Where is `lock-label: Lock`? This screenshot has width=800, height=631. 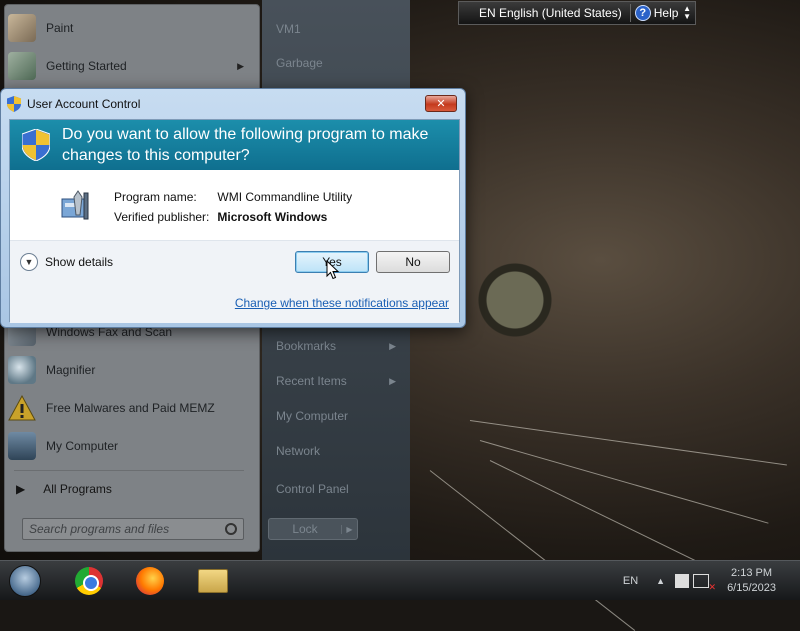
lock-label: Lock is located at coordinates (305, 529).